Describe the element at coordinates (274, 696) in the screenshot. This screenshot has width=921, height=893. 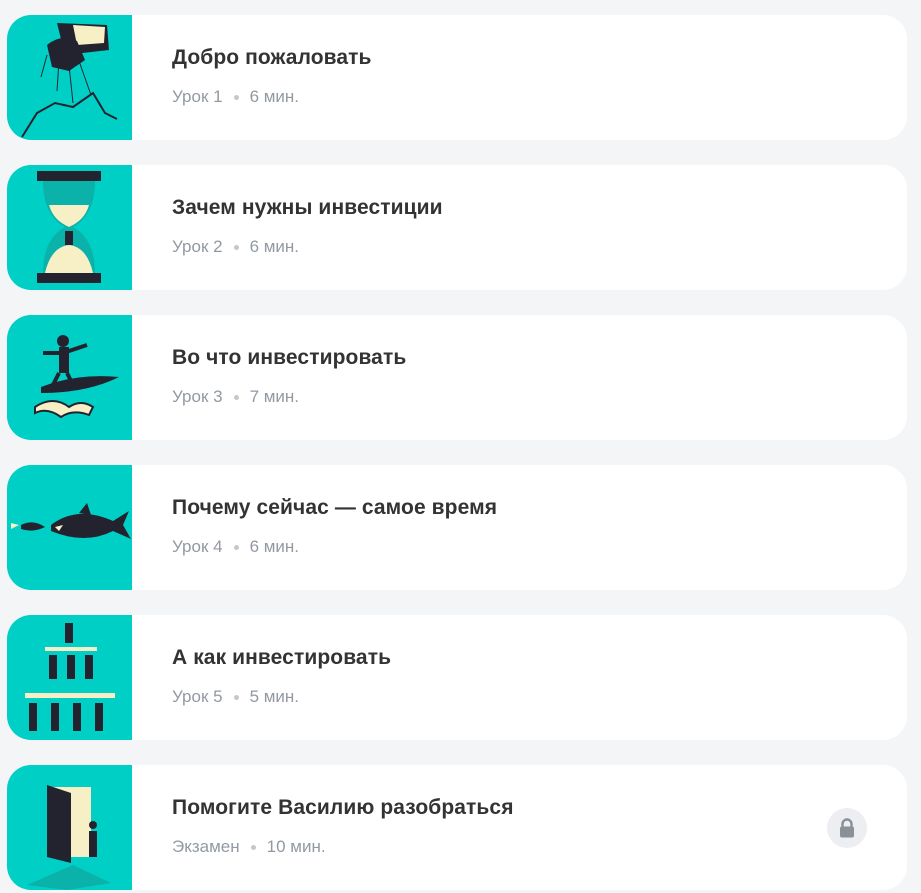
I see `lesson-duration: 5 мин.` at that location.